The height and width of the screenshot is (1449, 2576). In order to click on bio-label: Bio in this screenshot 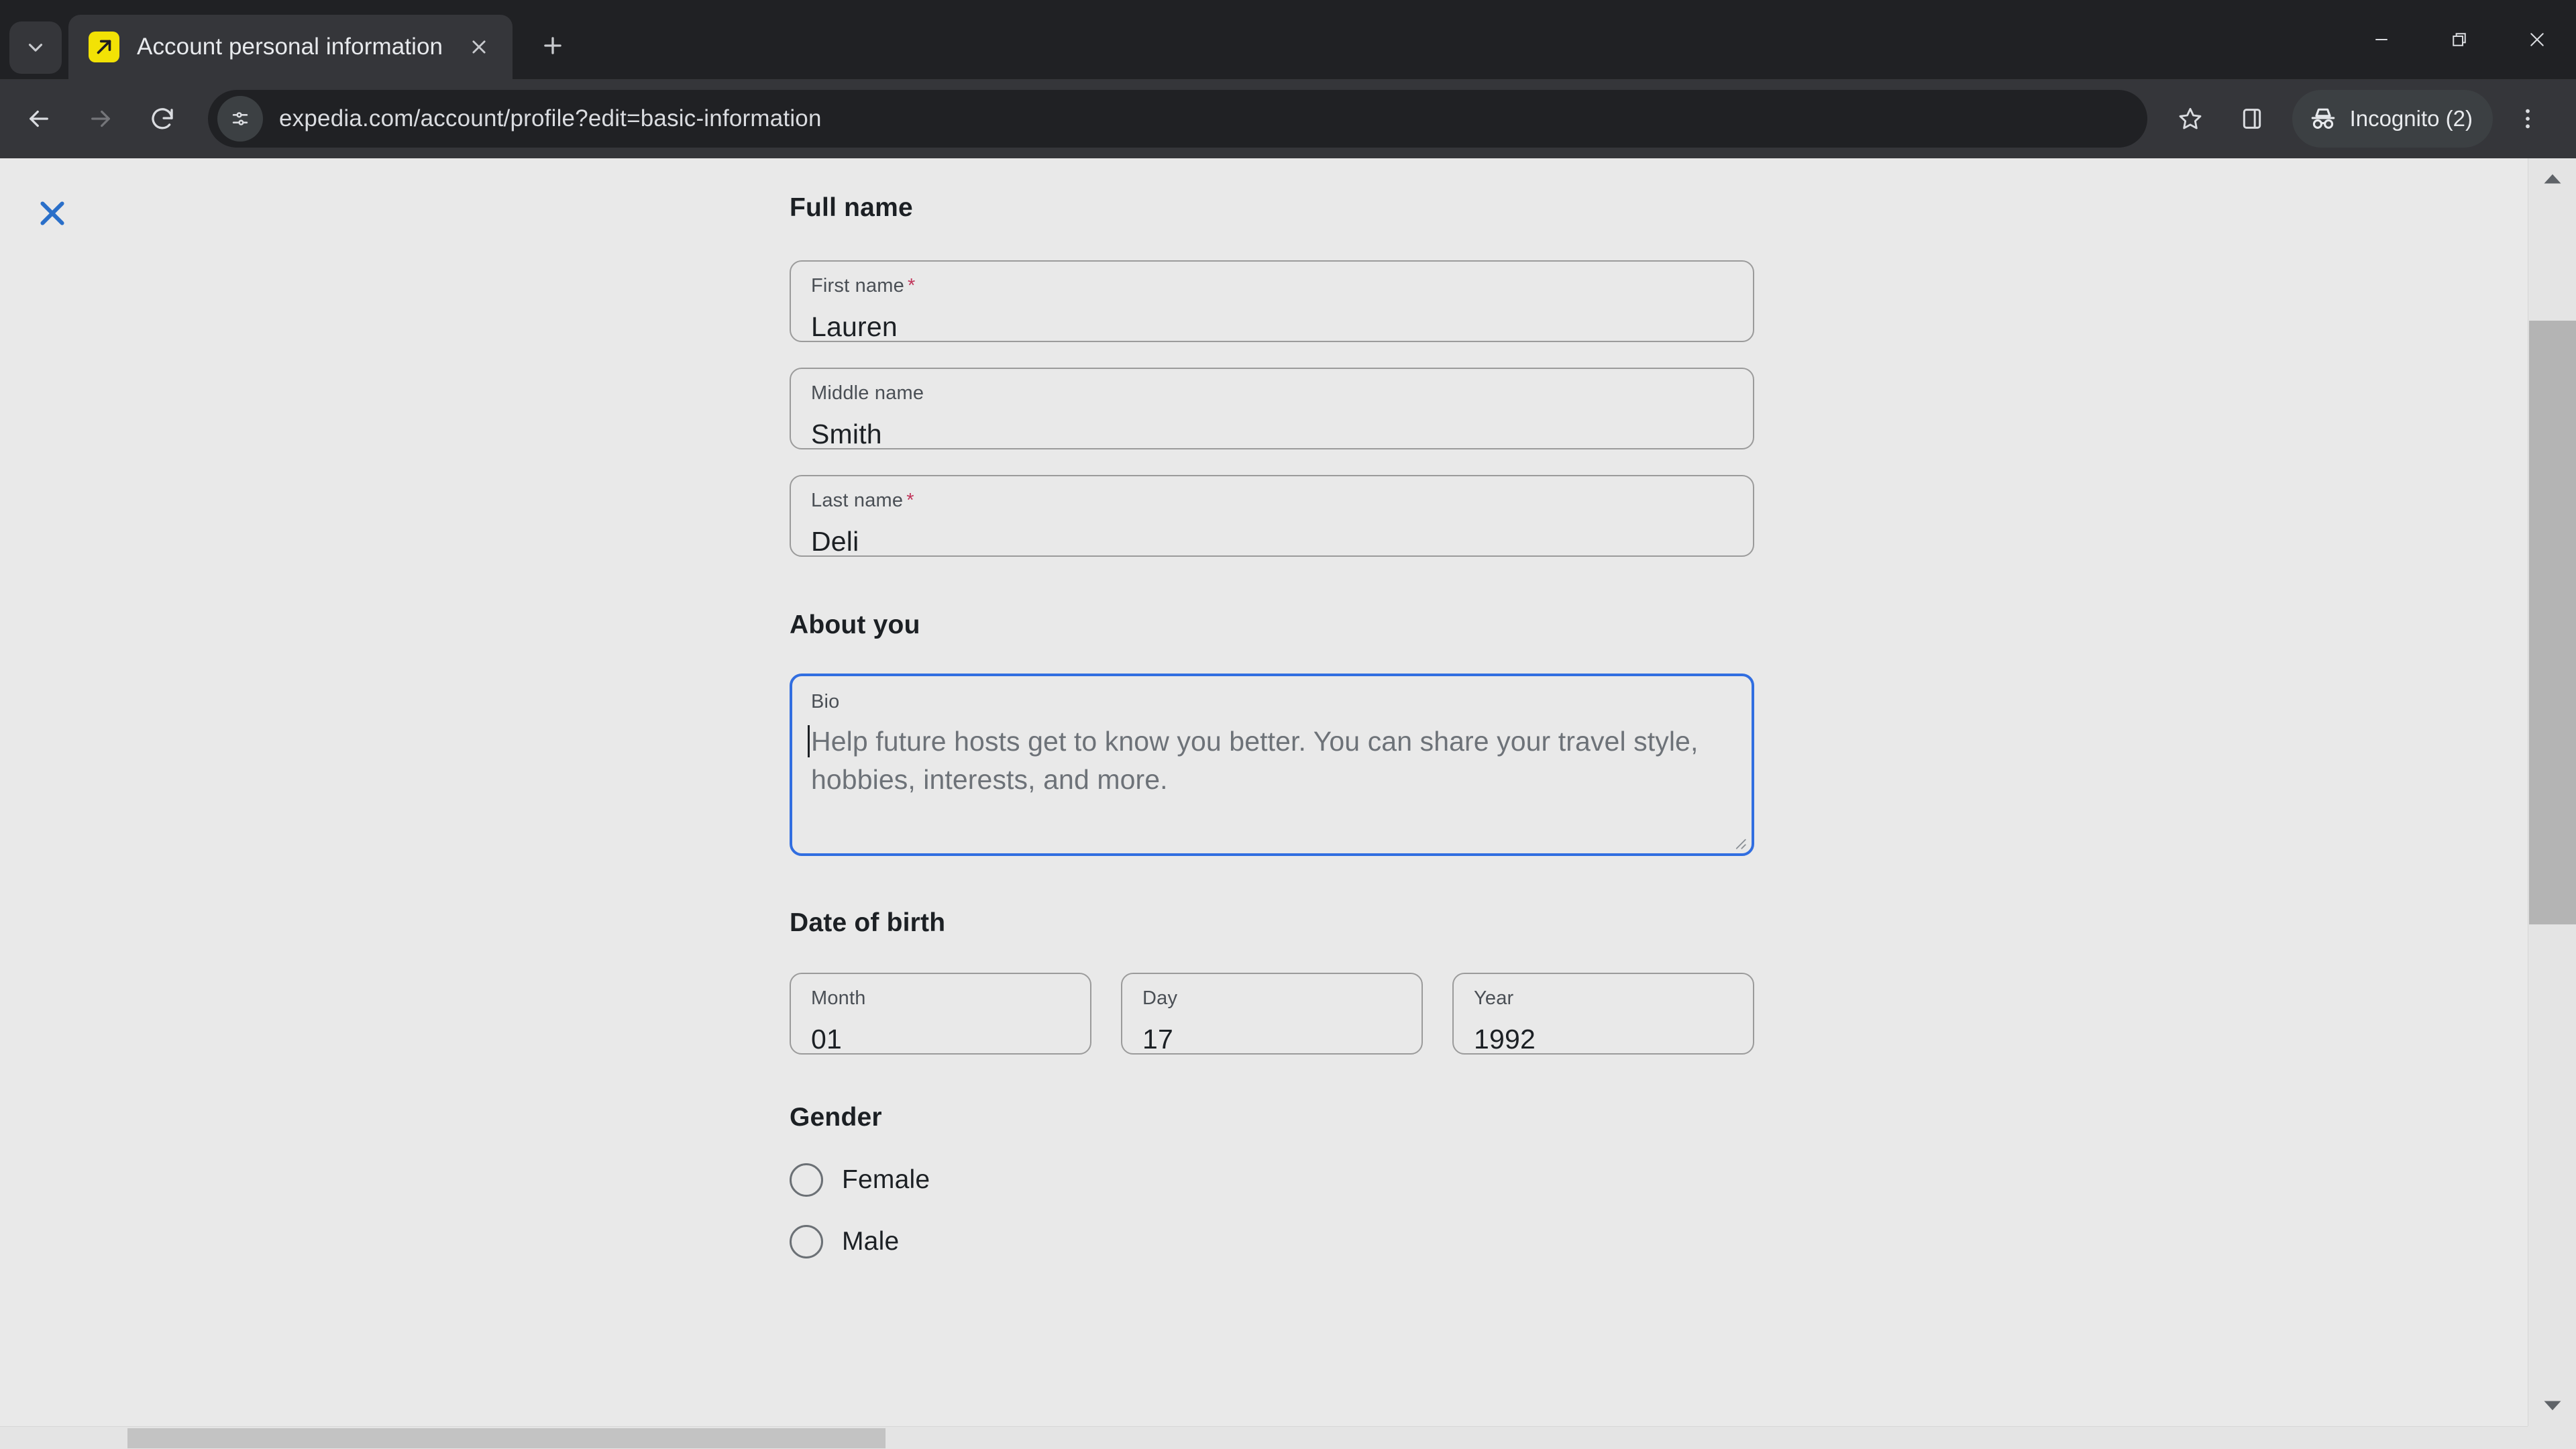, I will do `click(825, 701)`.